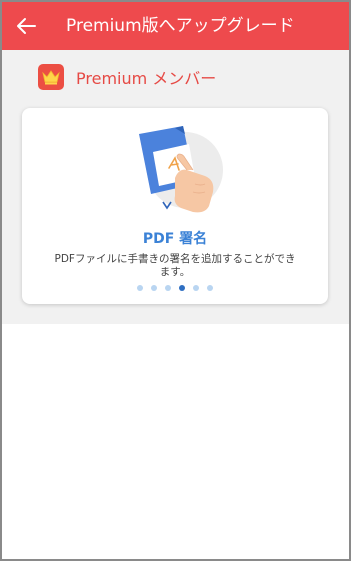 The width and height of the screenshot is (351, 561). I want to click on back-button, so click(26, 26).